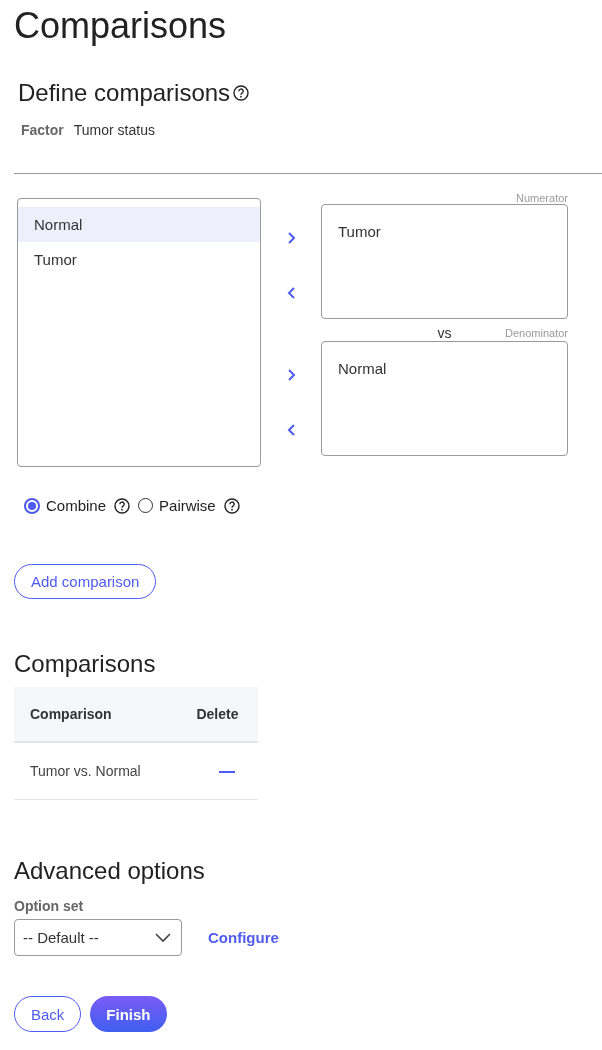  What do you see at coordinates (542, 198) in the screenshot?
I see `box-label: Numerator` at bounding box center [542, 198].